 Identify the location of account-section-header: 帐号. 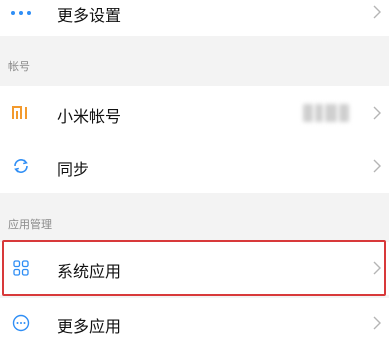
(194, 61).